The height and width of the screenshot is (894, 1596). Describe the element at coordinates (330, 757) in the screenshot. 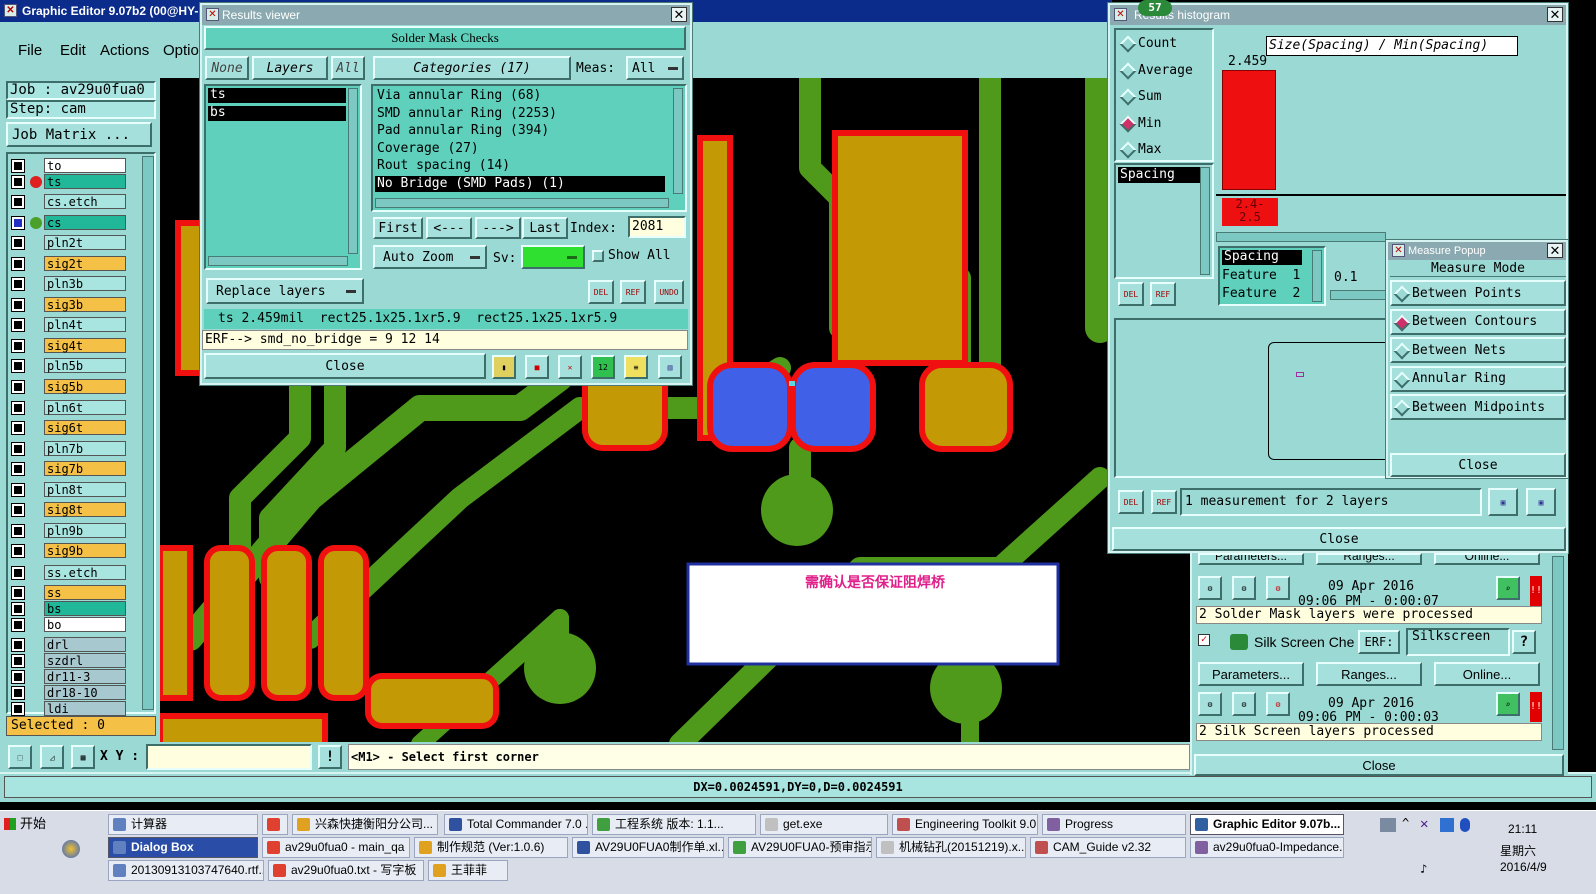

I see `alert-icon: !` at that location.